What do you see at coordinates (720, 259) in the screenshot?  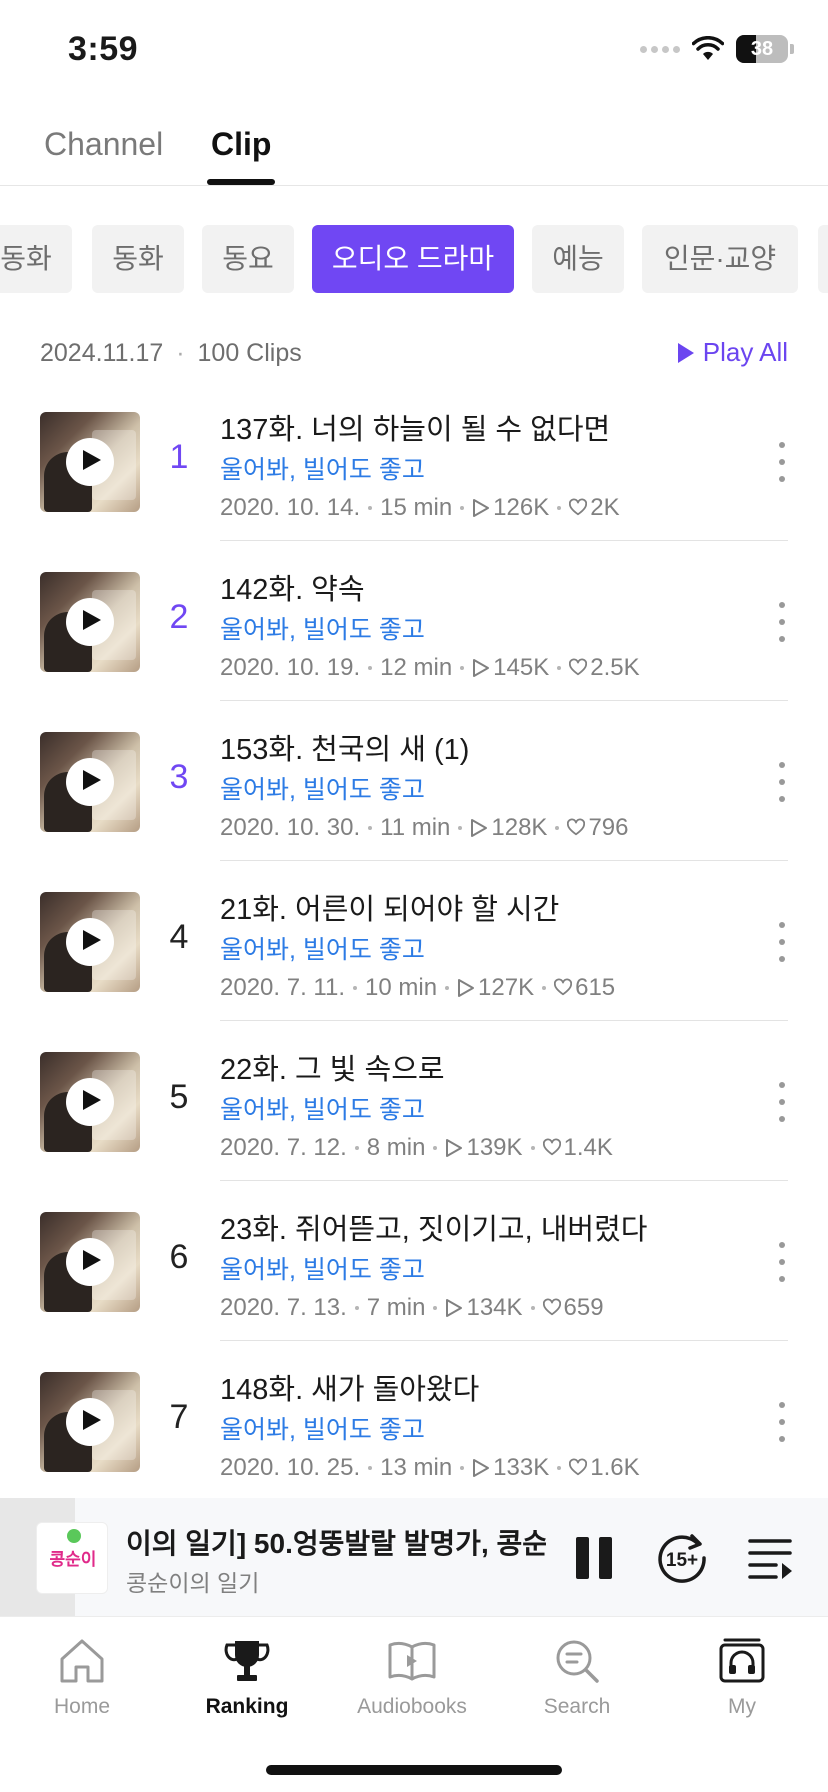 I see `chip-category: 인문·교양` at bounding box center [720, 259].